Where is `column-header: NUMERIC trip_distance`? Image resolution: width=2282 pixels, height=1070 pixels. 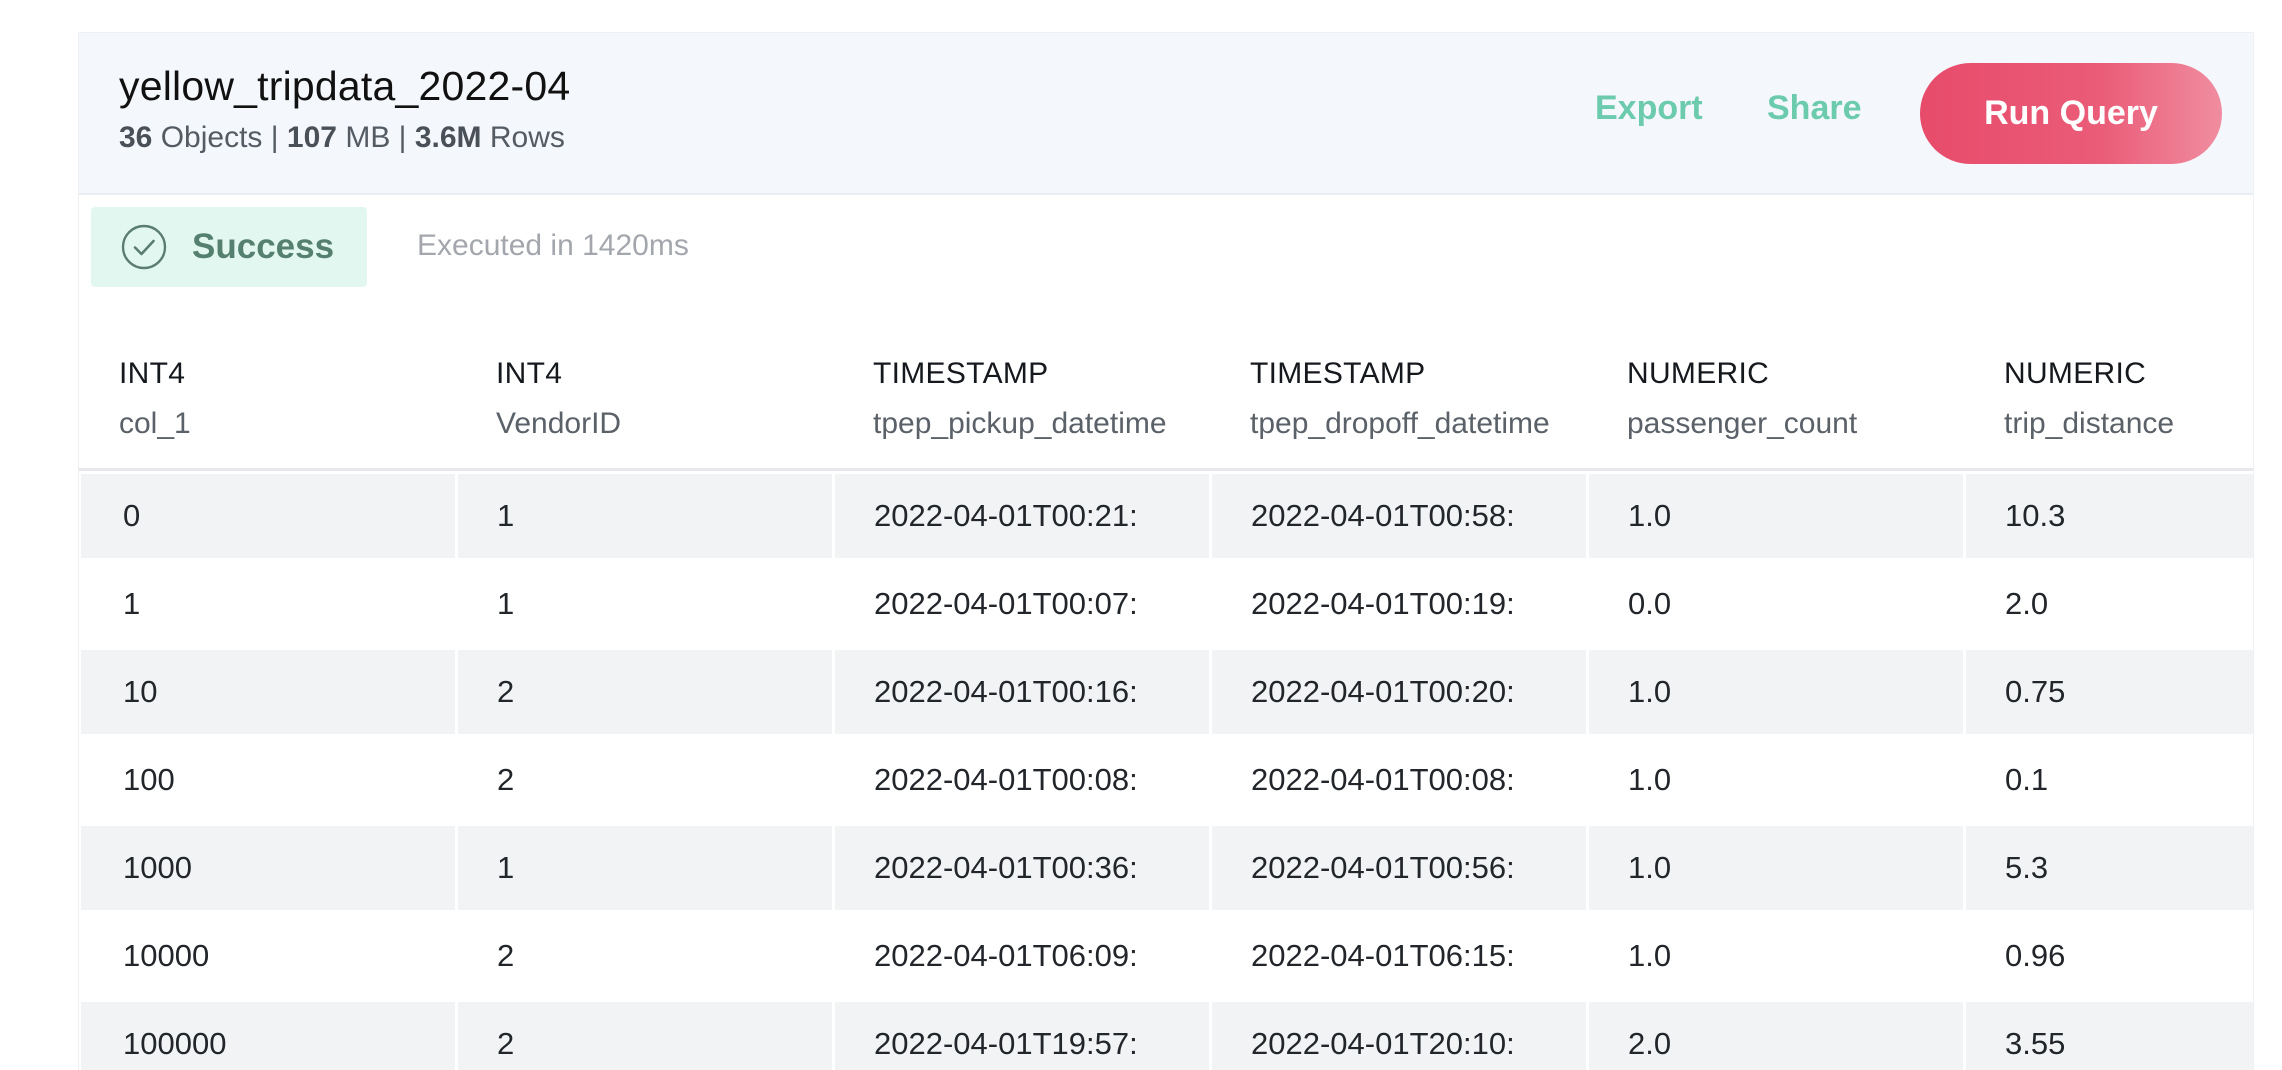
column-header: NUMERIC trip_distance is located at coordinates (2108, 407).